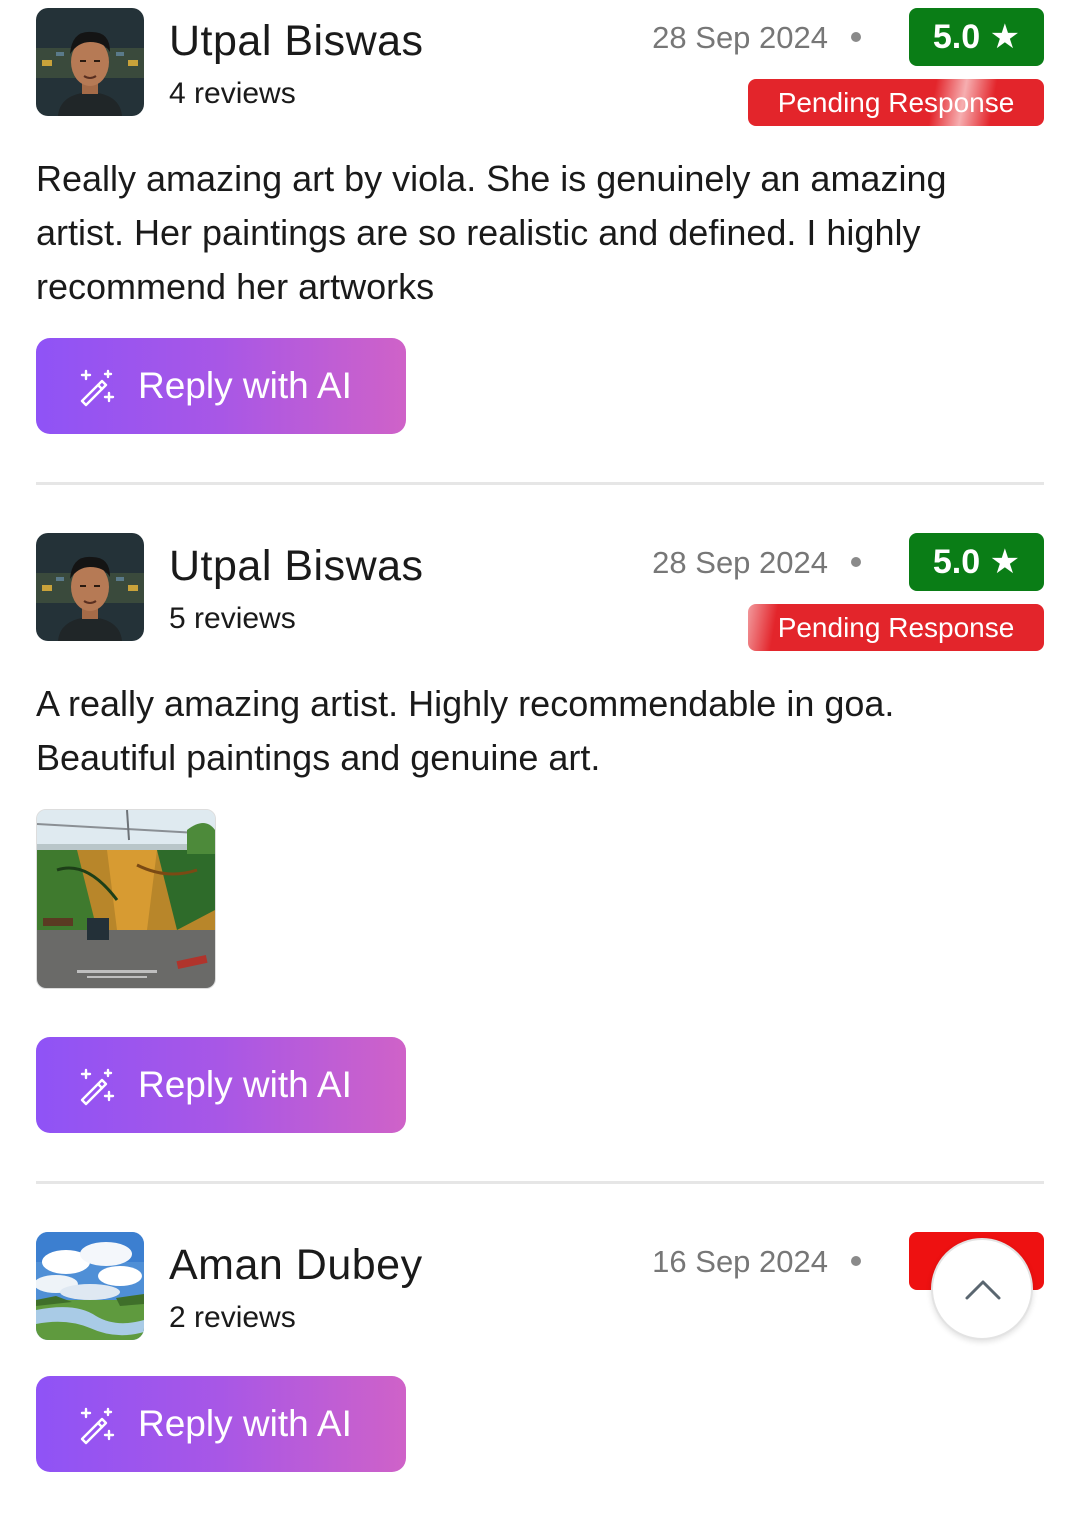 The width and height of the screenshot is (1080, 1518). I want to click on review-count: 5 reviews, so click(232, 618).